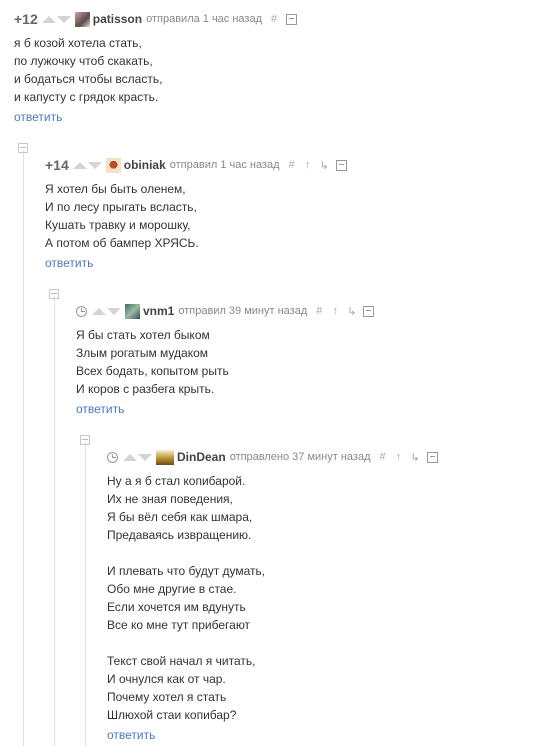  I want to click on username: vnm1, so click(158, 311).